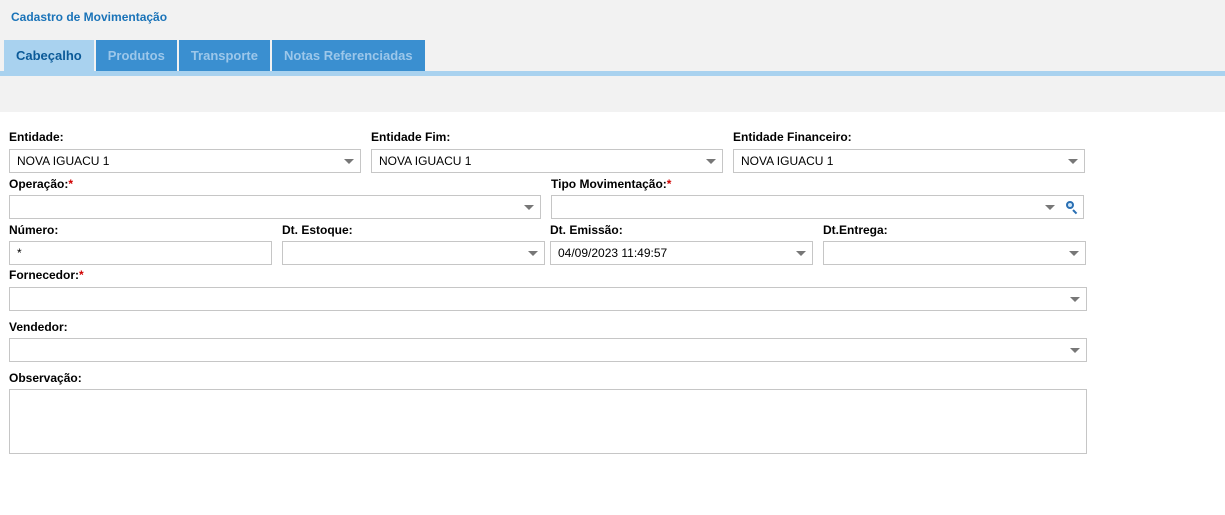 The image size is (1225, 515). I want to click on tab-produtos: Produtos, so click(136, 55).